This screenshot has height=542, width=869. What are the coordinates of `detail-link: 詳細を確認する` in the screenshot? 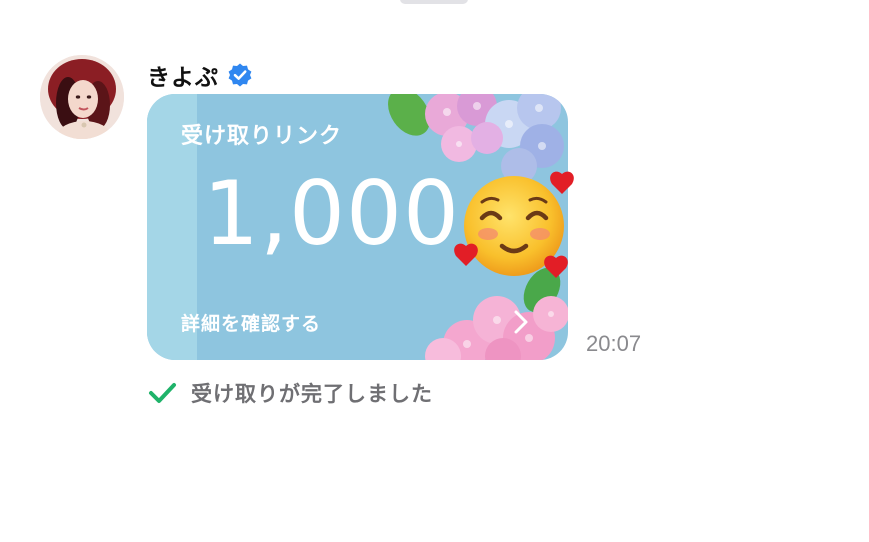 It's located at (251, 322).